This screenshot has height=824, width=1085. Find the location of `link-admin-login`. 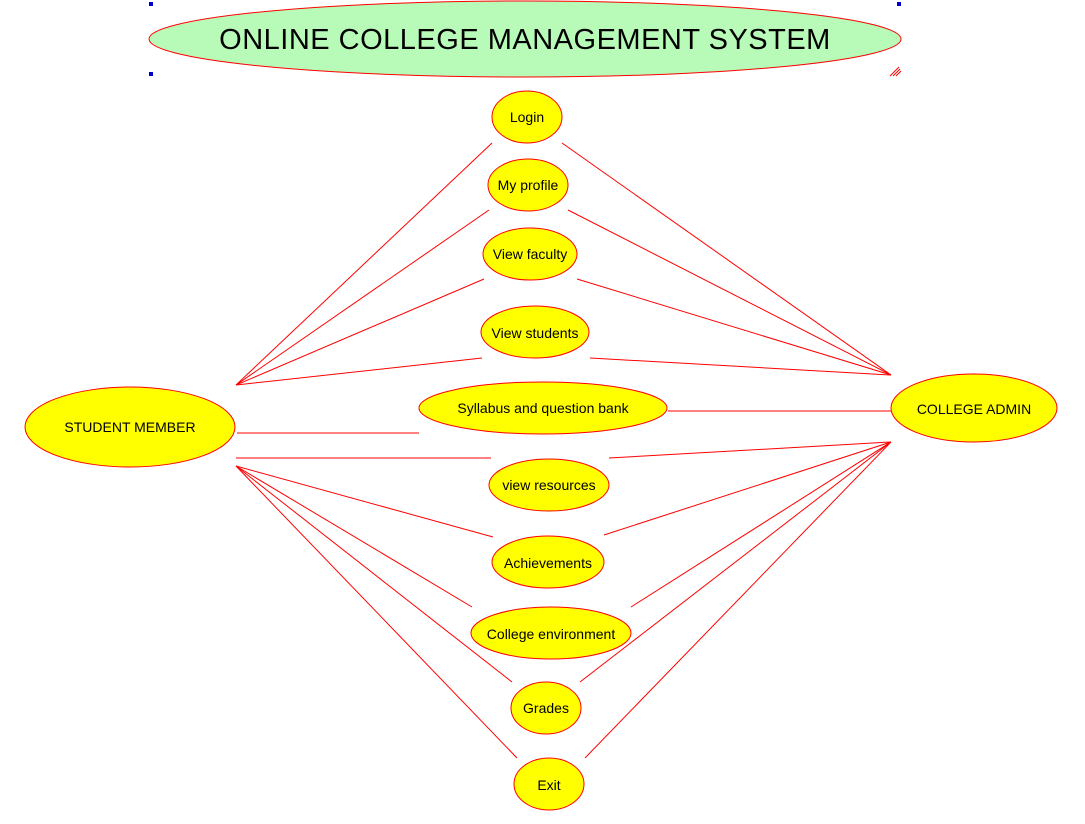

link-admin-login is located at coordinates (726, 259).